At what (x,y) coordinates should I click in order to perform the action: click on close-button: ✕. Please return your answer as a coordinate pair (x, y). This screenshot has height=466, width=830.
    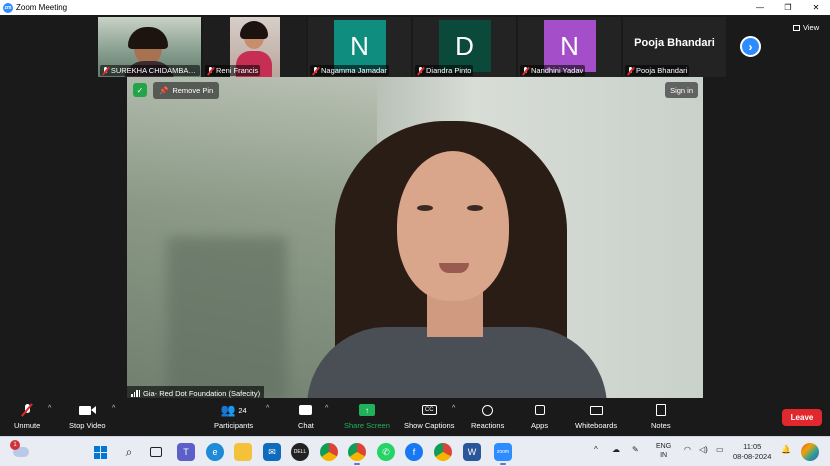
    Looking at the image, I should click on (816, 7).